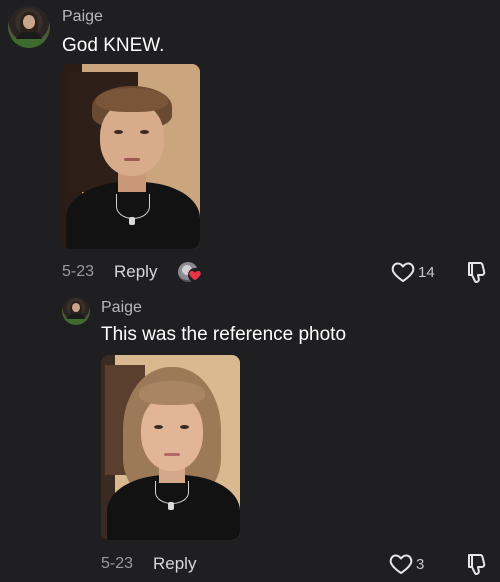  I want to click on comment-text: This was the reference photo, so click(224, 334).